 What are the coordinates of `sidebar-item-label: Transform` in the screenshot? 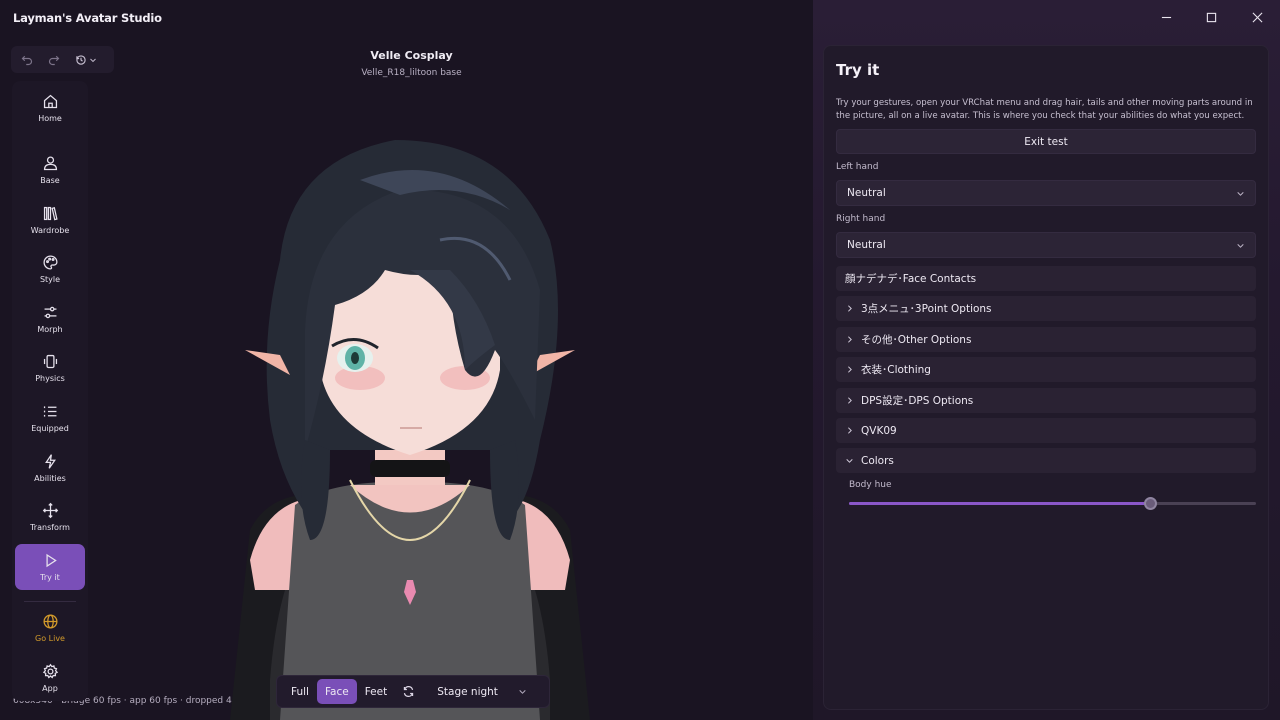 It's located at (50, 527).